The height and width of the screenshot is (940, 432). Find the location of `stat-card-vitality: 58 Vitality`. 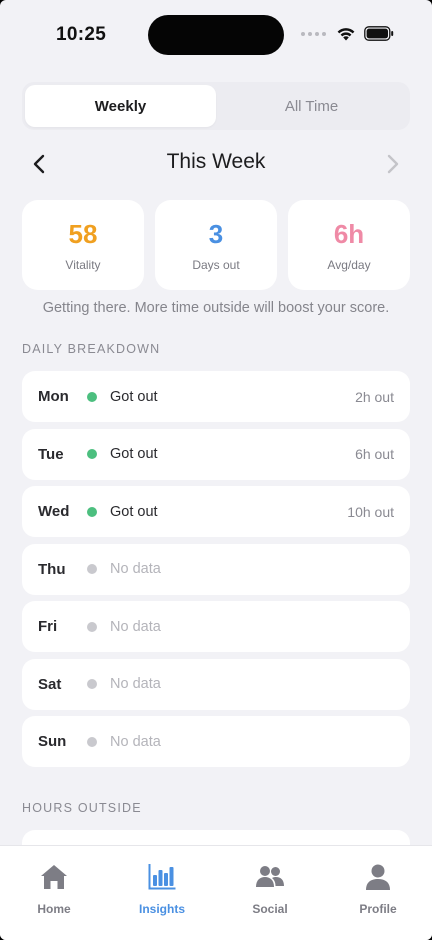

stat-card-vitality: 58 Vitality is located at coordinates (83, 245).